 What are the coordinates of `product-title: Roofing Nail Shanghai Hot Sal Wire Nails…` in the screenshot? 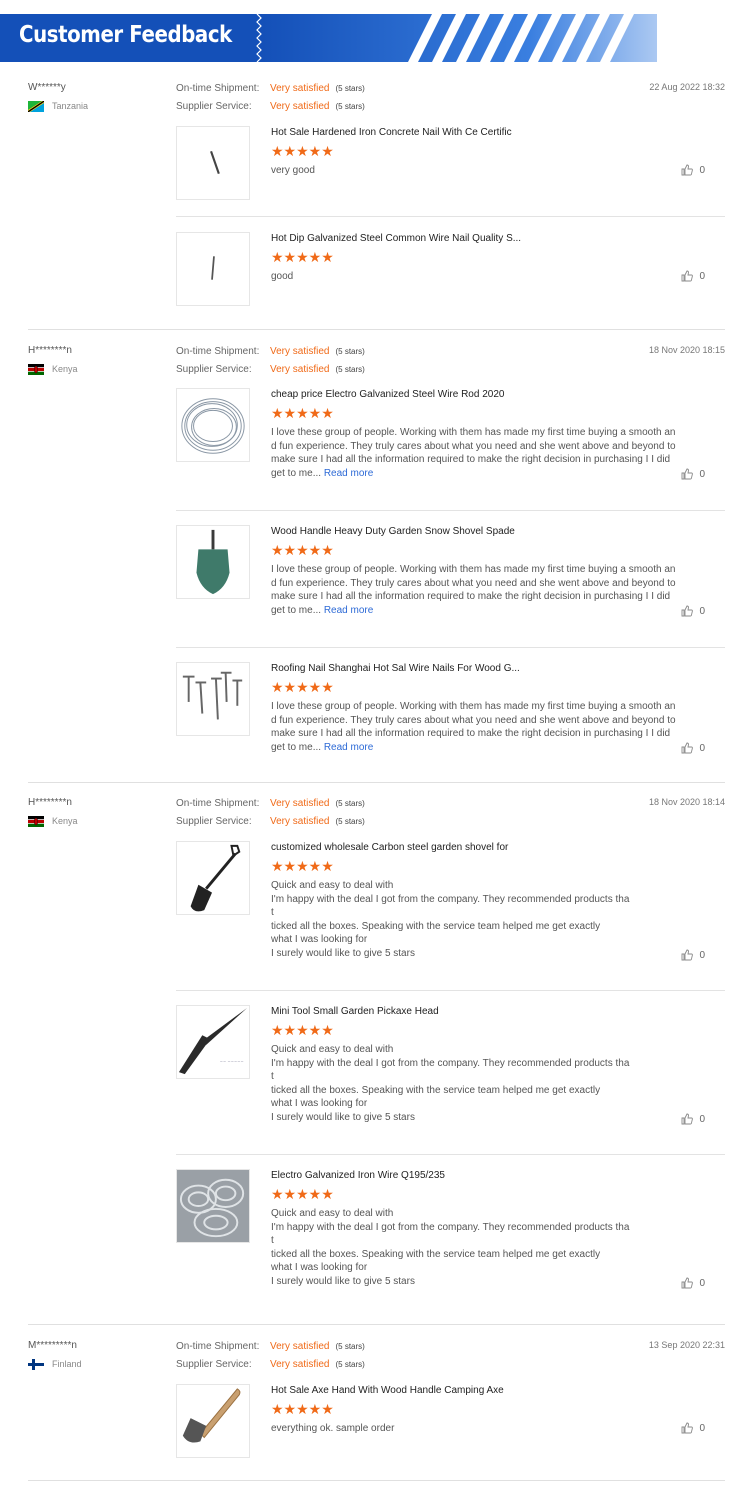 It's located at (395, 668).